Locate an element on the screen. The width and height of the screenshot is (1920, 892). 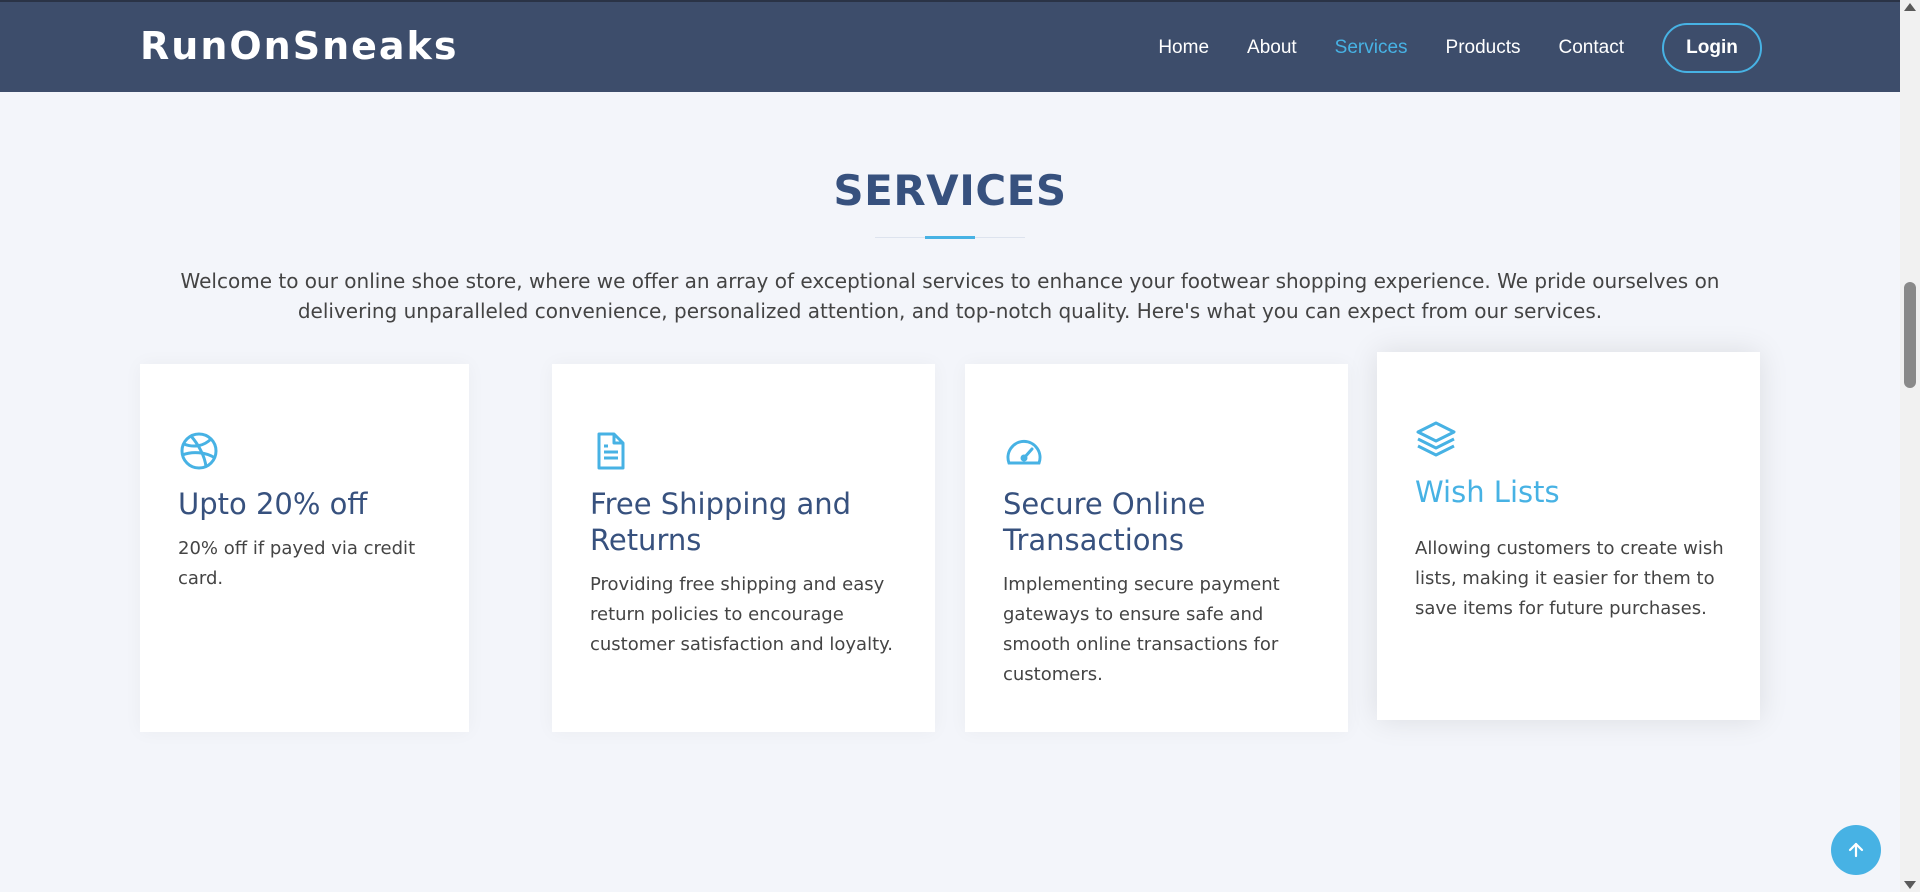
login-button: Login is located at coordinates (1712, 48).